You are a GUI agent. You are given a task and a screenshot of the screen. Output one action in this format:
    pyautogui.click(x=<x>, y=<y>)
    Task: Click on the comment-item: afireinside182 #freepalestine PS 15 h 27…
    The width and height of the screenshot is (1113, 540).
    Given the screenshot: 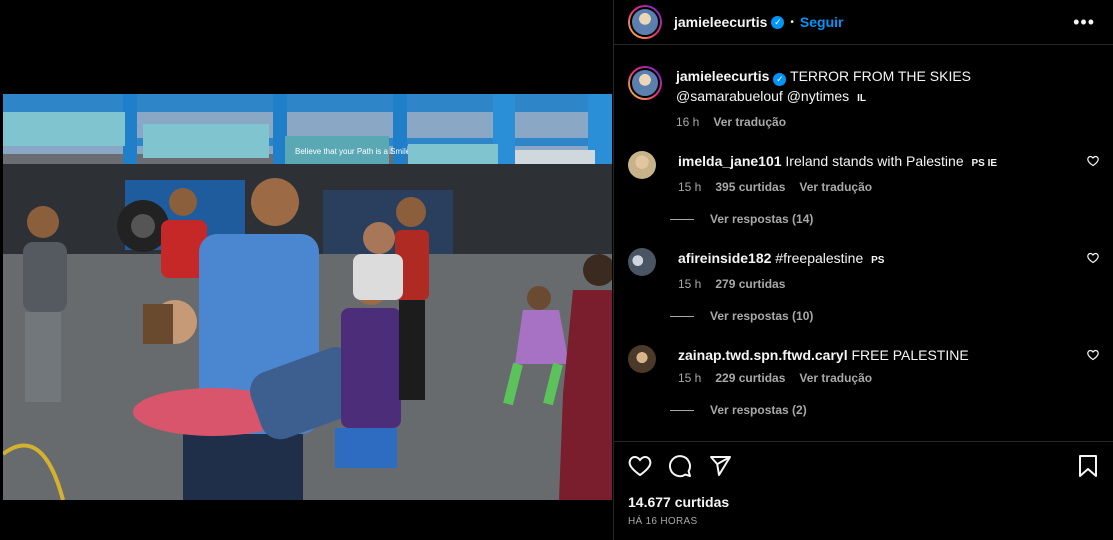 What is the action you would take?
    pyautogui.click(x=863, y=269)
    